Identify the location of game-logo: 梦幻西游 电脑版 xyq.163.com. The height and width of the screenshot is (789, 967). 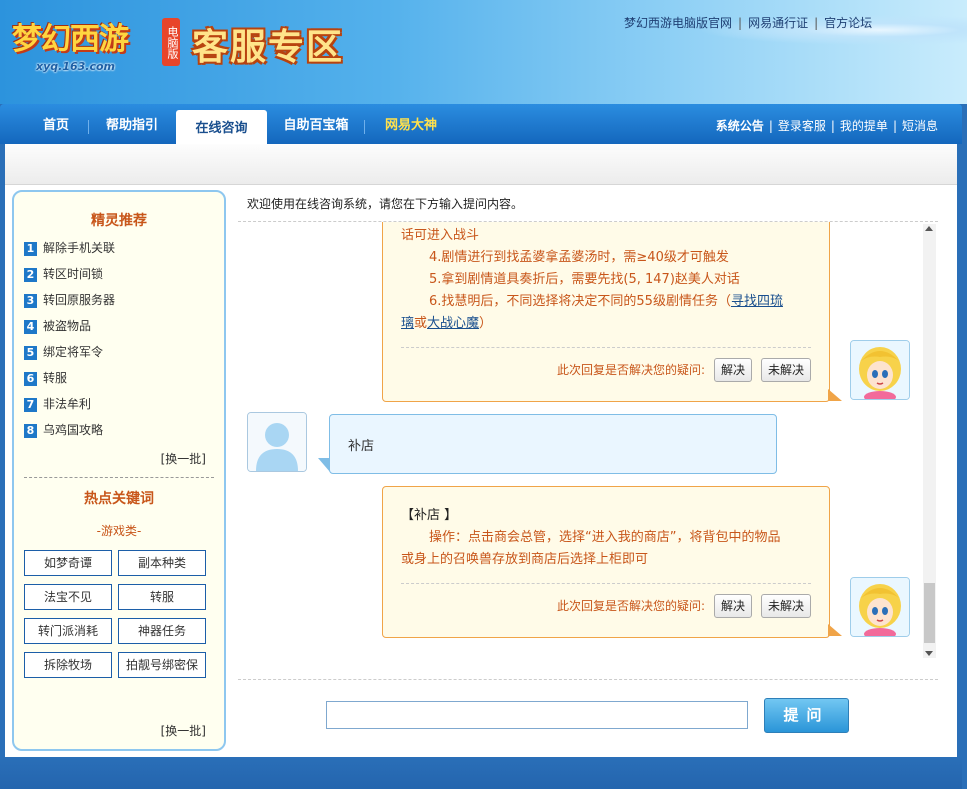
(95, 43).